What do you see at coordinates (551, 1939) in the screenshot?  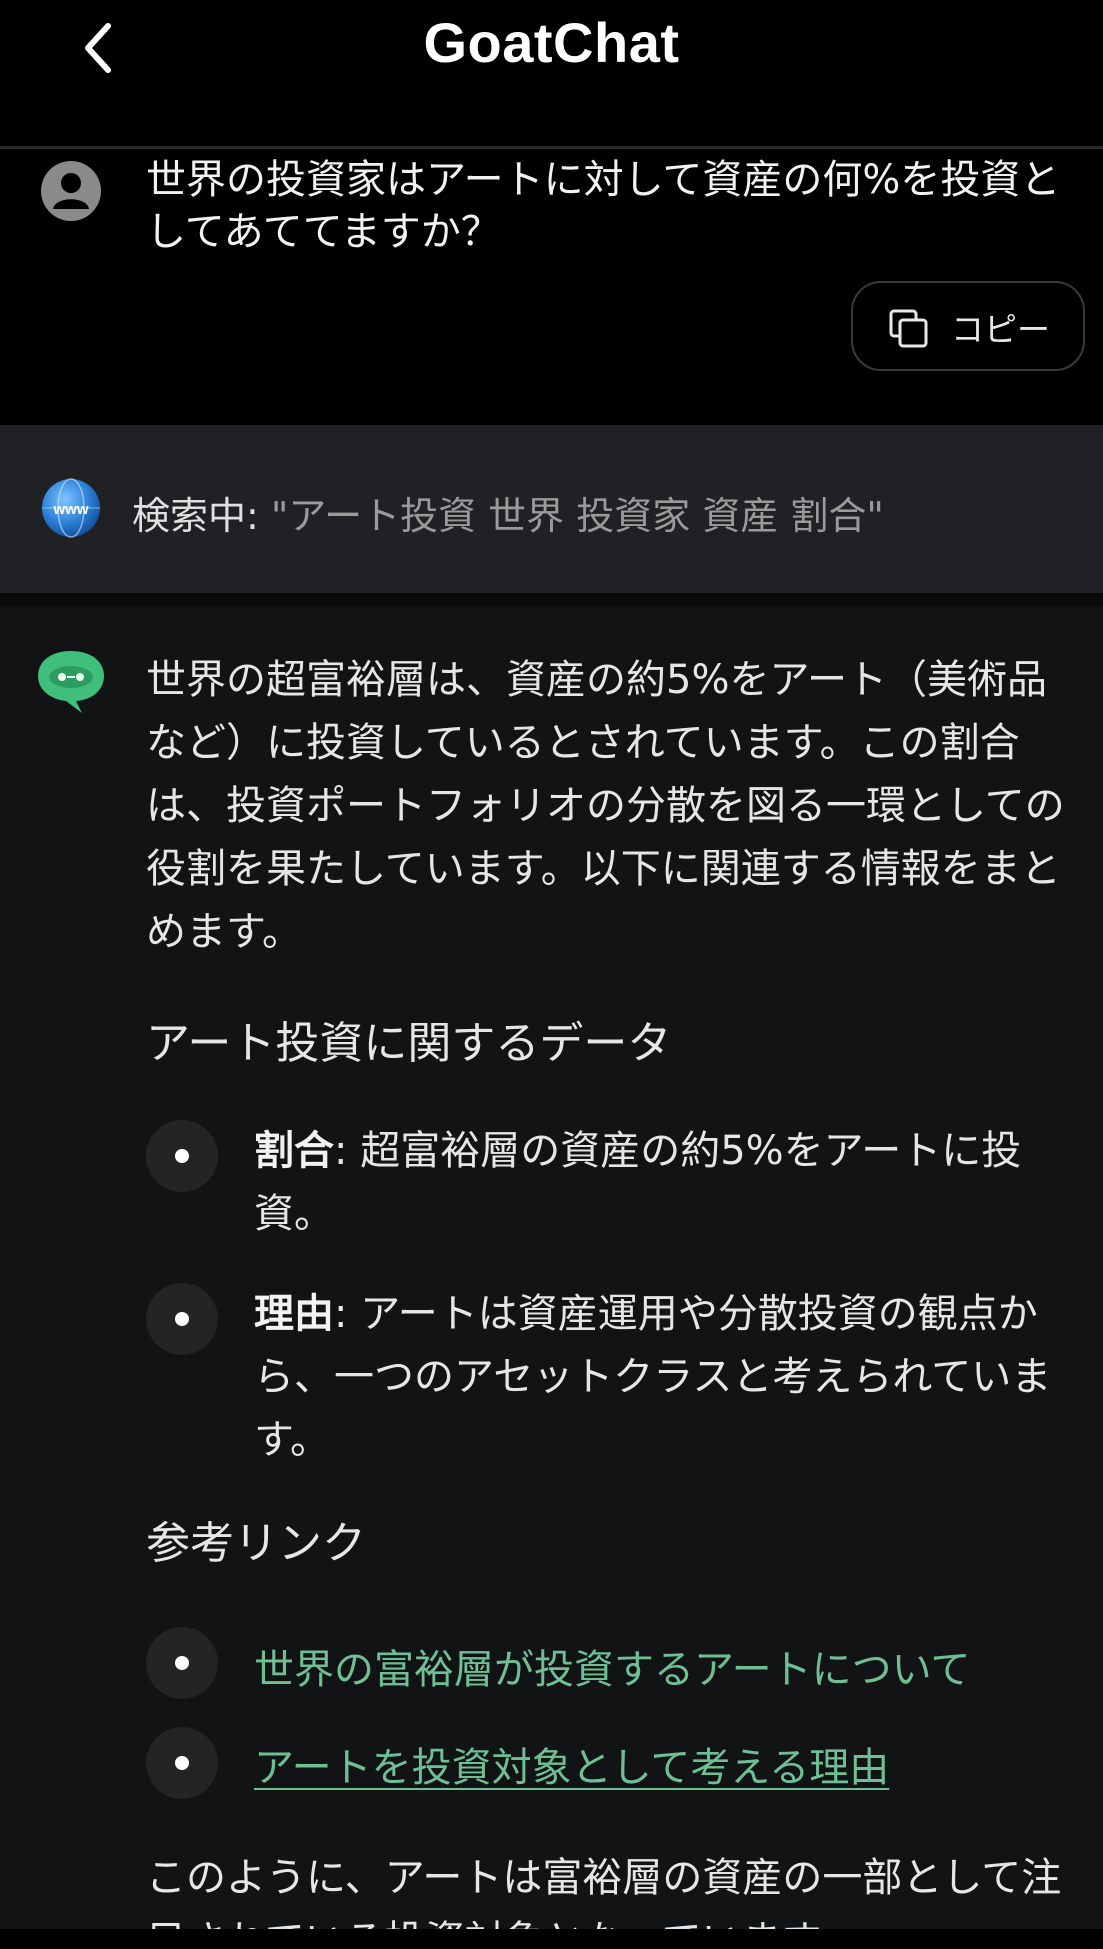 I see `bottom-bar` at bounding box center [551, 1939].